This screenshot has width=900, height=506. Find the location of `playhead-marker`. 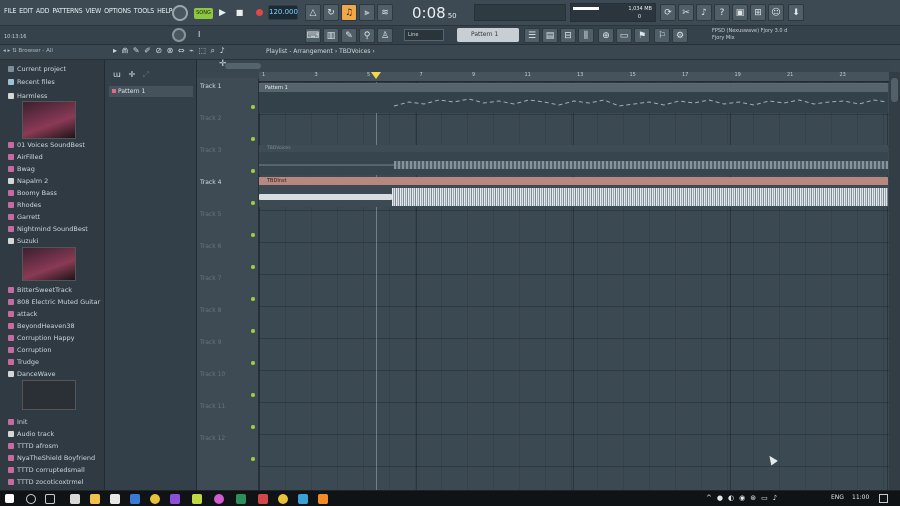

playhead-marker is located at coordinates (376, 75).